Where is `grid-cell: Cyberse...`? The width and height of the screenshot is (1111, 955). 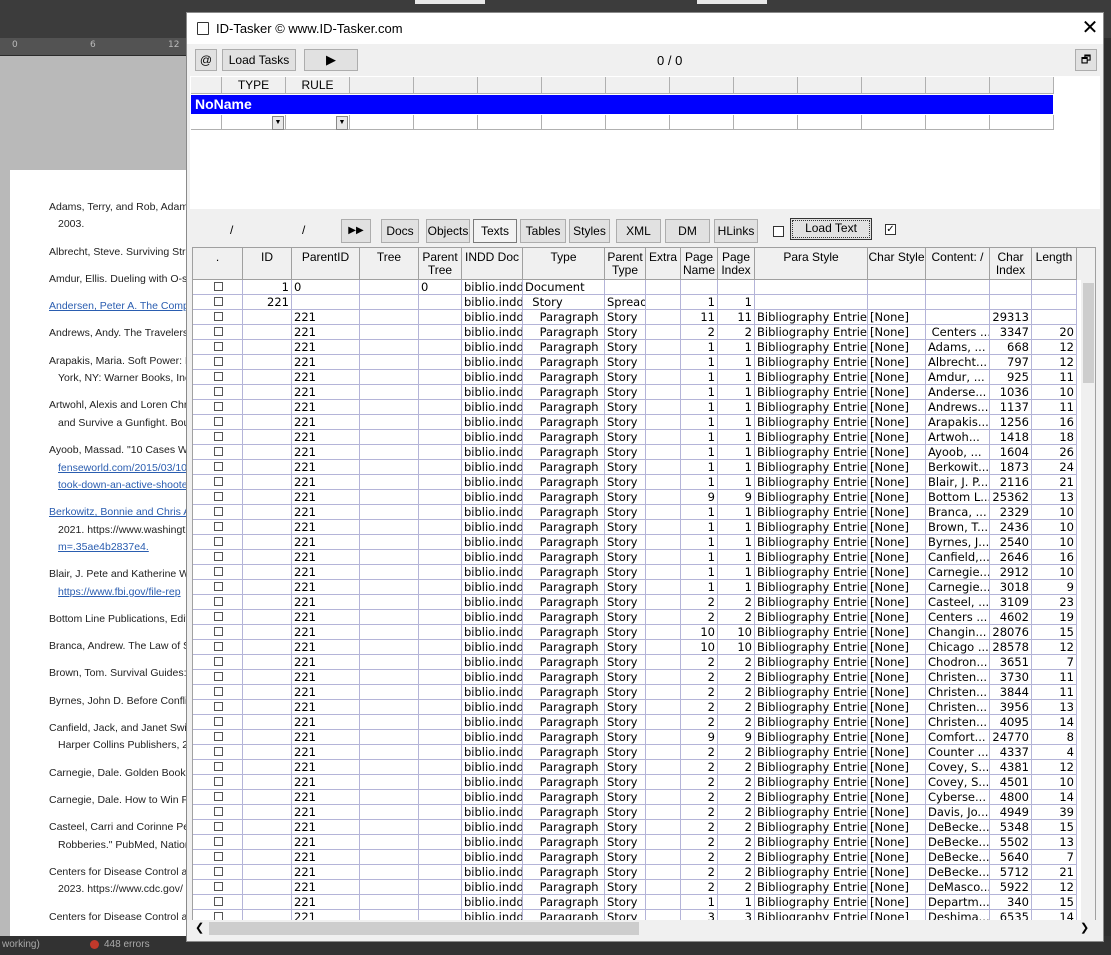 grid-cell: Cyberse... is located at coordinates (958, 797).